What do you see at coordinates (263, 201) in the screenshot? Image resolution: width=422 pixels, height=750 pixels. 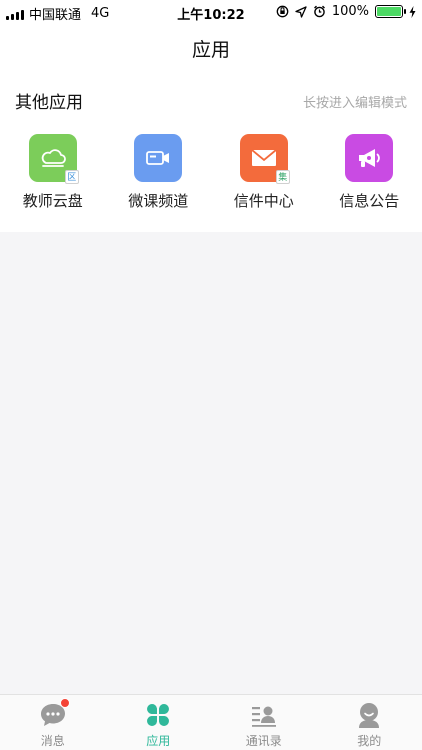 I see `app-label: 信件中心` at bounding box center [263, 201].